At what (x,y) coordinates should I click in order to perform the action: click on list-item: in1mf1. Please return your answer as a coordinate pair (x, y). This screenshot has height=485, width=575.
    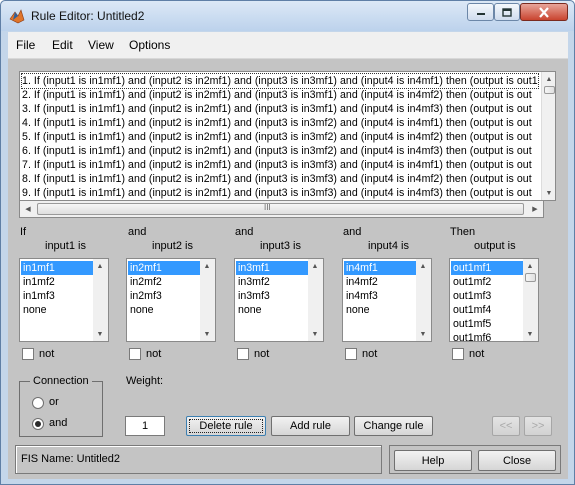
    Looking at the image, I should click on (57, 268).